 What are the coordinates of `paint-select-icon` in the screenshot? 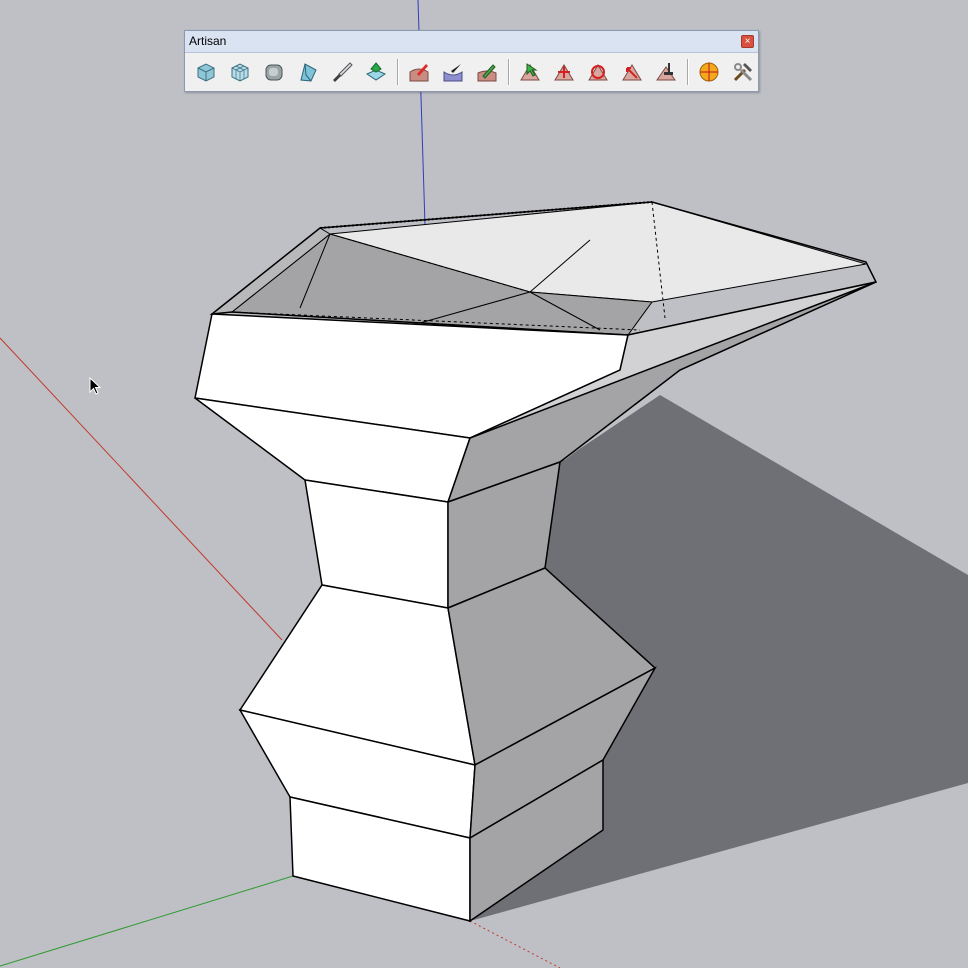 It's located at (666, 72).